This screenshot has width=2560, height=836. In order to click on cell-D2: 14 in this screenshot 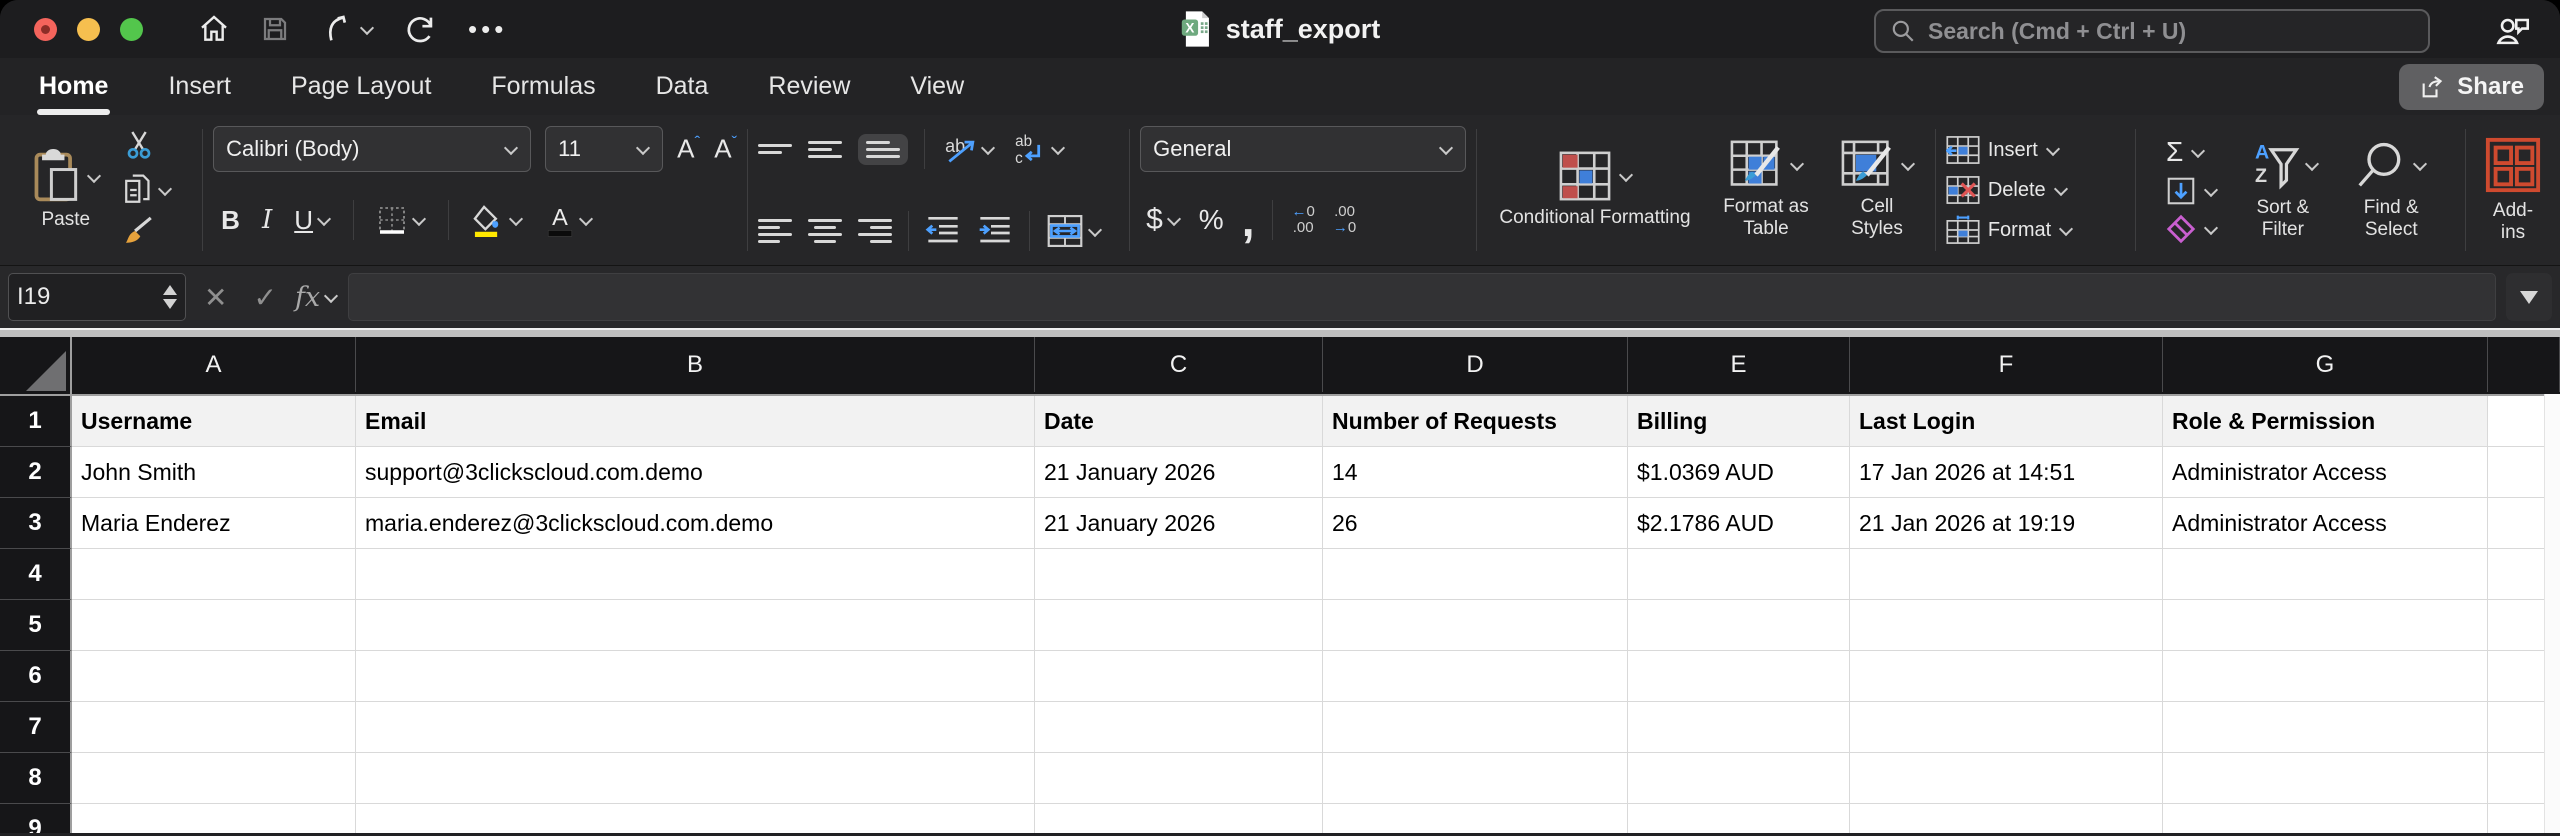, I will do `click(1475, 472)`.